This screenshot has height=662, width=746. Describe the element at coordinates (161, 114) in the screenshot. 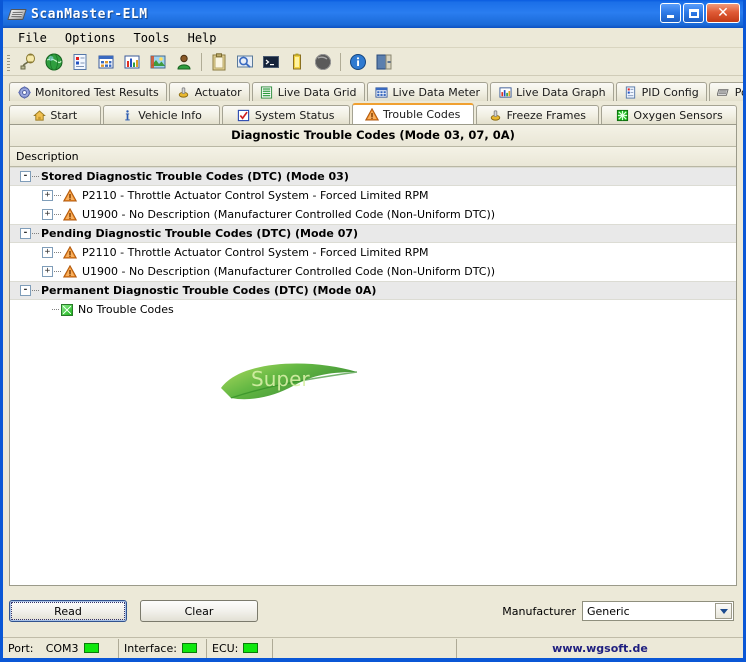

I see `tab-vehicle-info: Vehicle Info` at that location.